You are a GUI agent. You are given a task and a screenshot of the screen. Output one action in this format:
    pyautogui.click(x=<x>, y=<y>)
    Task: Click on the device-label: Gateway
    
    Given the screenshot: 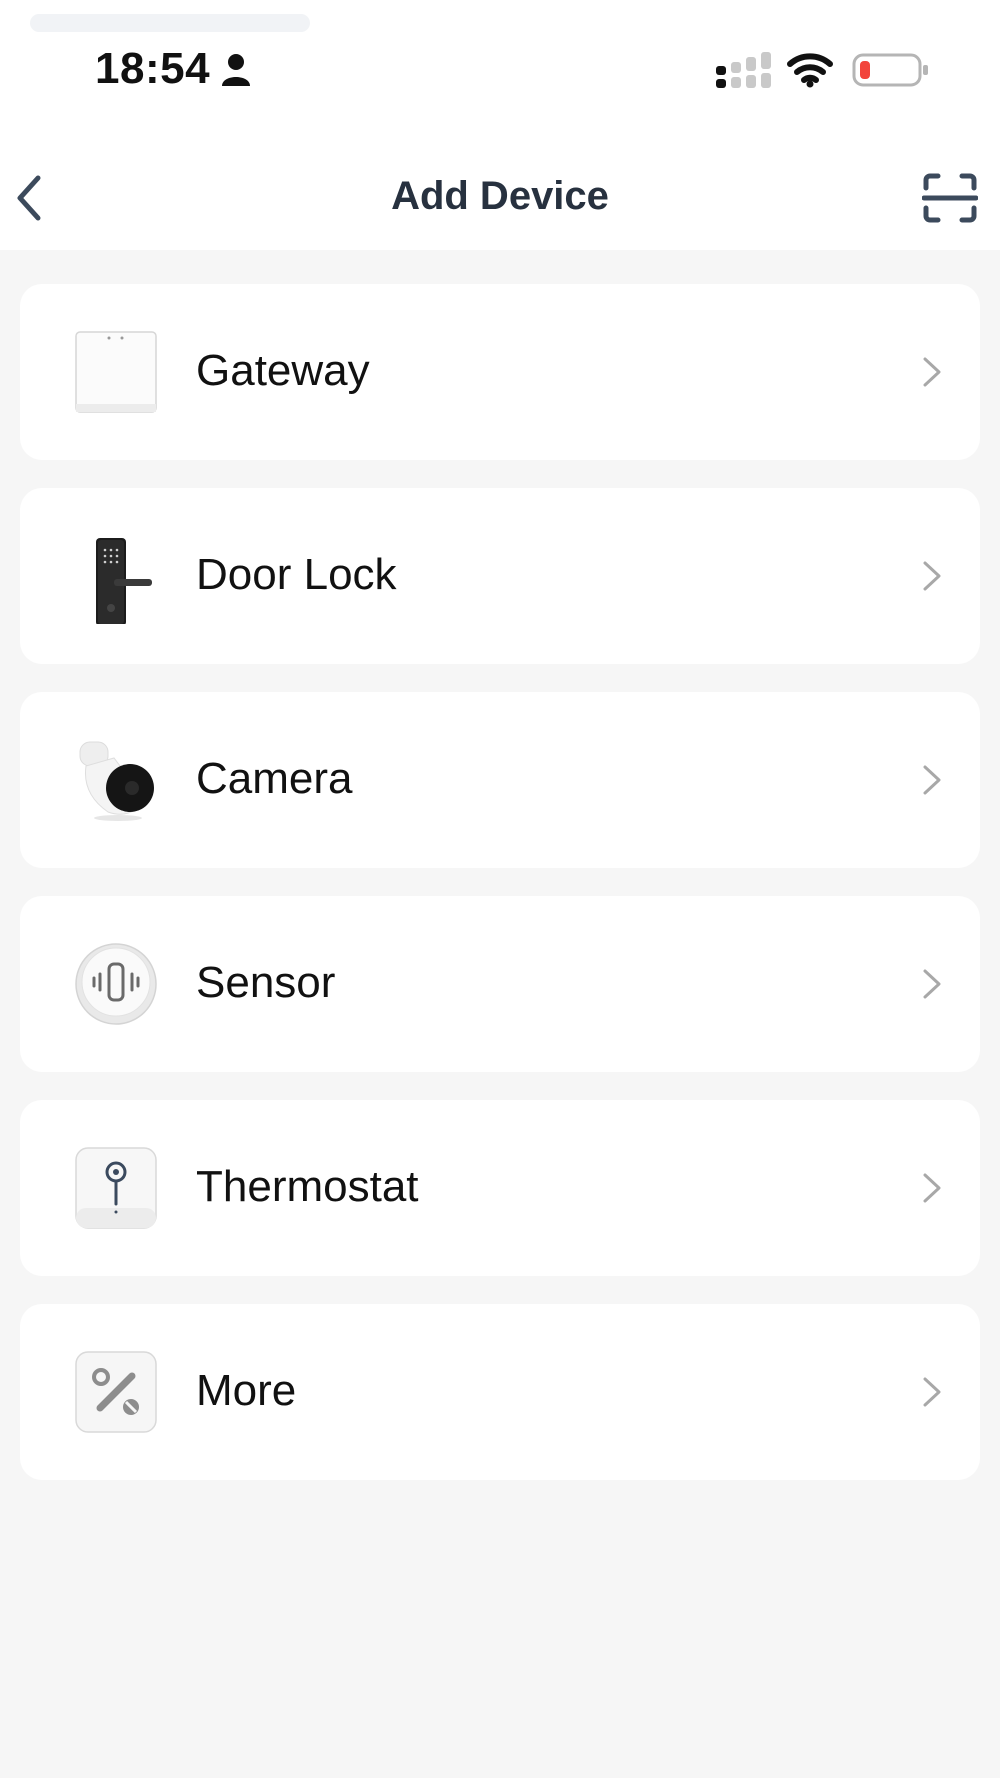 What is the action you would take?
    pyautogui.click(x=283, y=370)
    